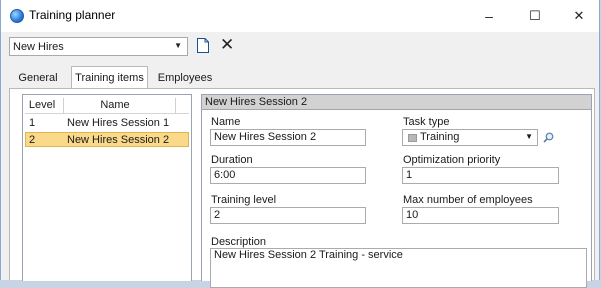  Describe the element at coordinates (32, 123) in the screenshot. I see `row-level: 1` at that location.